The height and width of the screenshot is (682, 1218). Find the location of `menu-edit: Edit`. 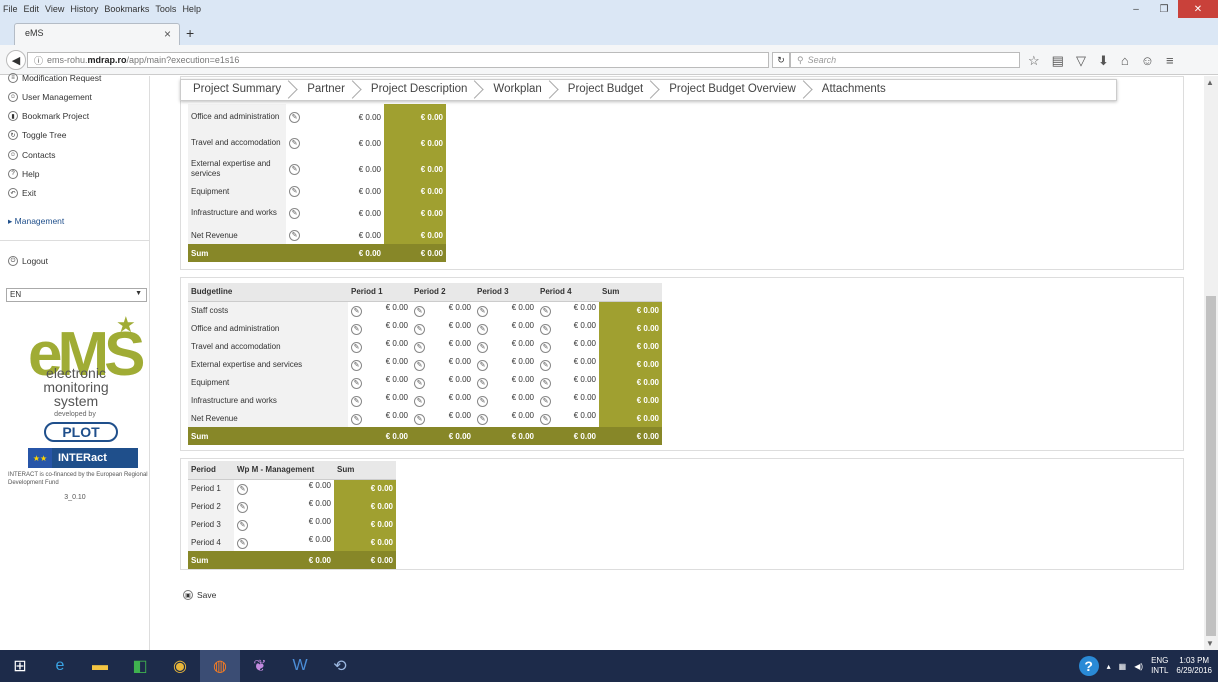

menu-edit: Edit is located at coordinates (32, 9).